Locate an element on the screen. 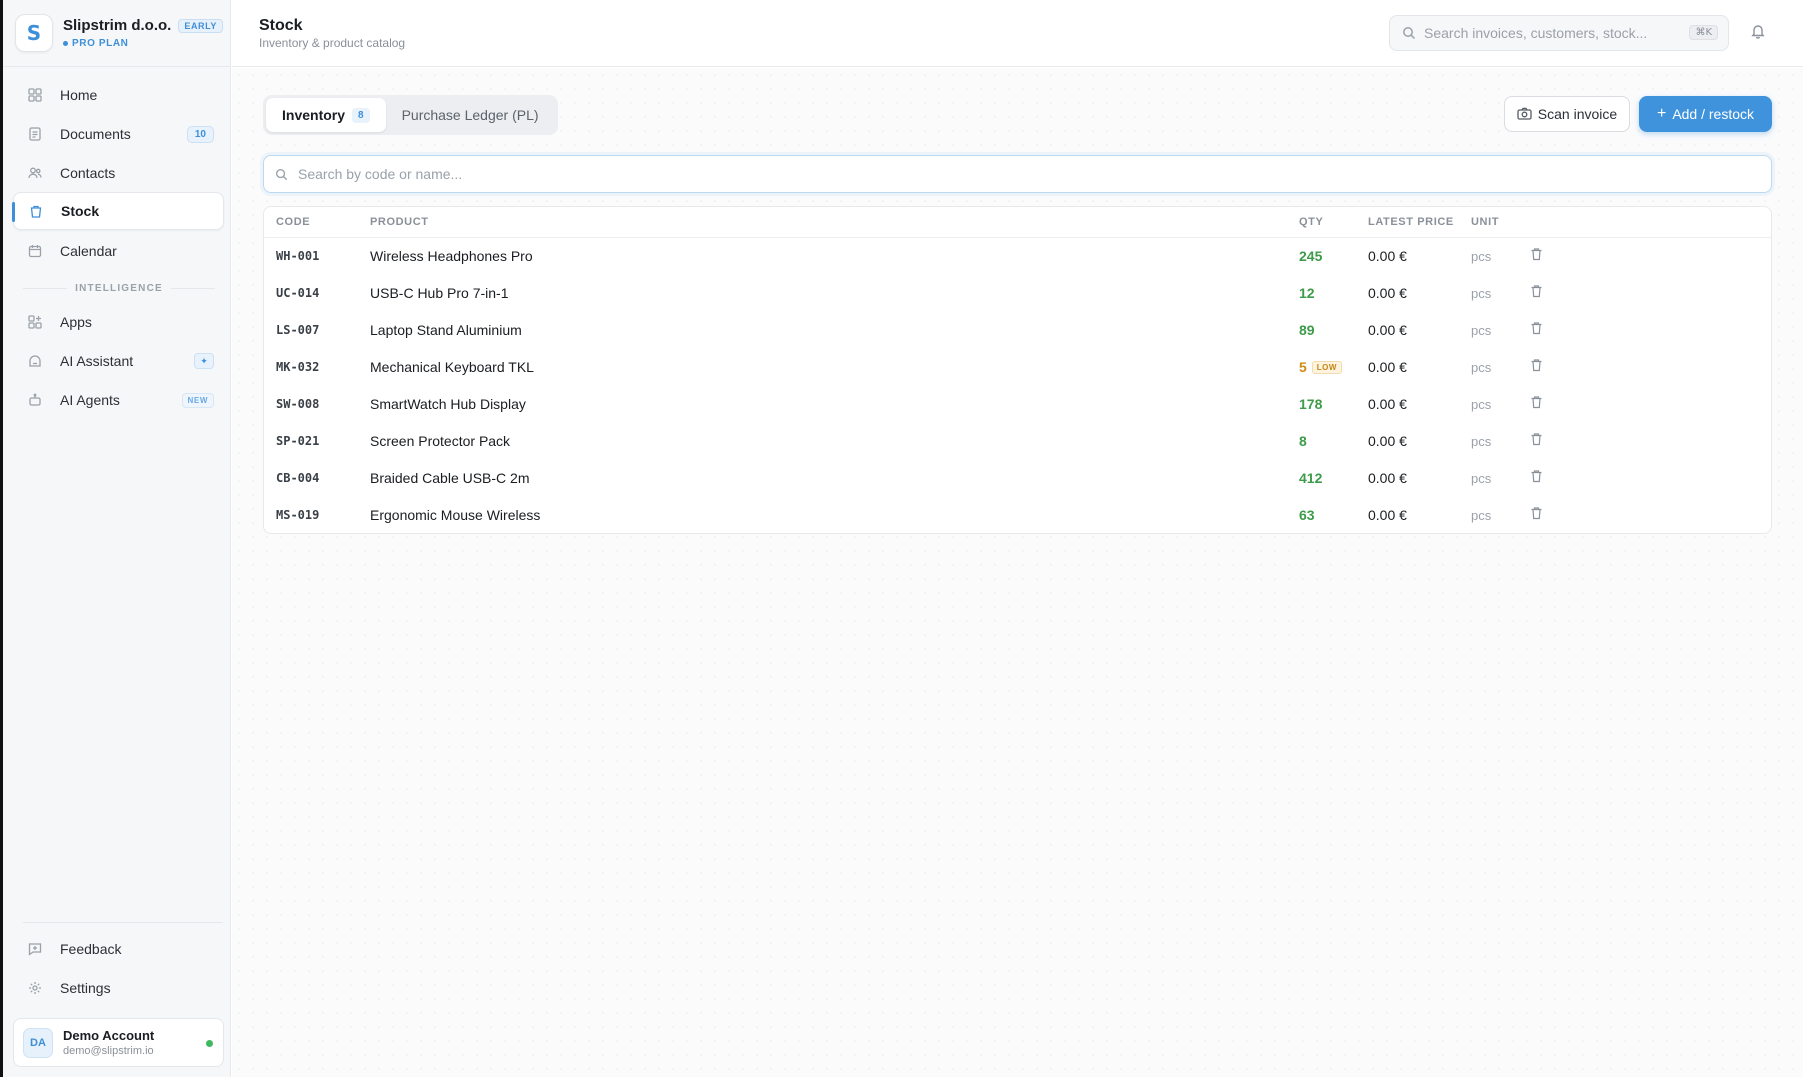  calendar-icon is located at coordinates (35, 251).